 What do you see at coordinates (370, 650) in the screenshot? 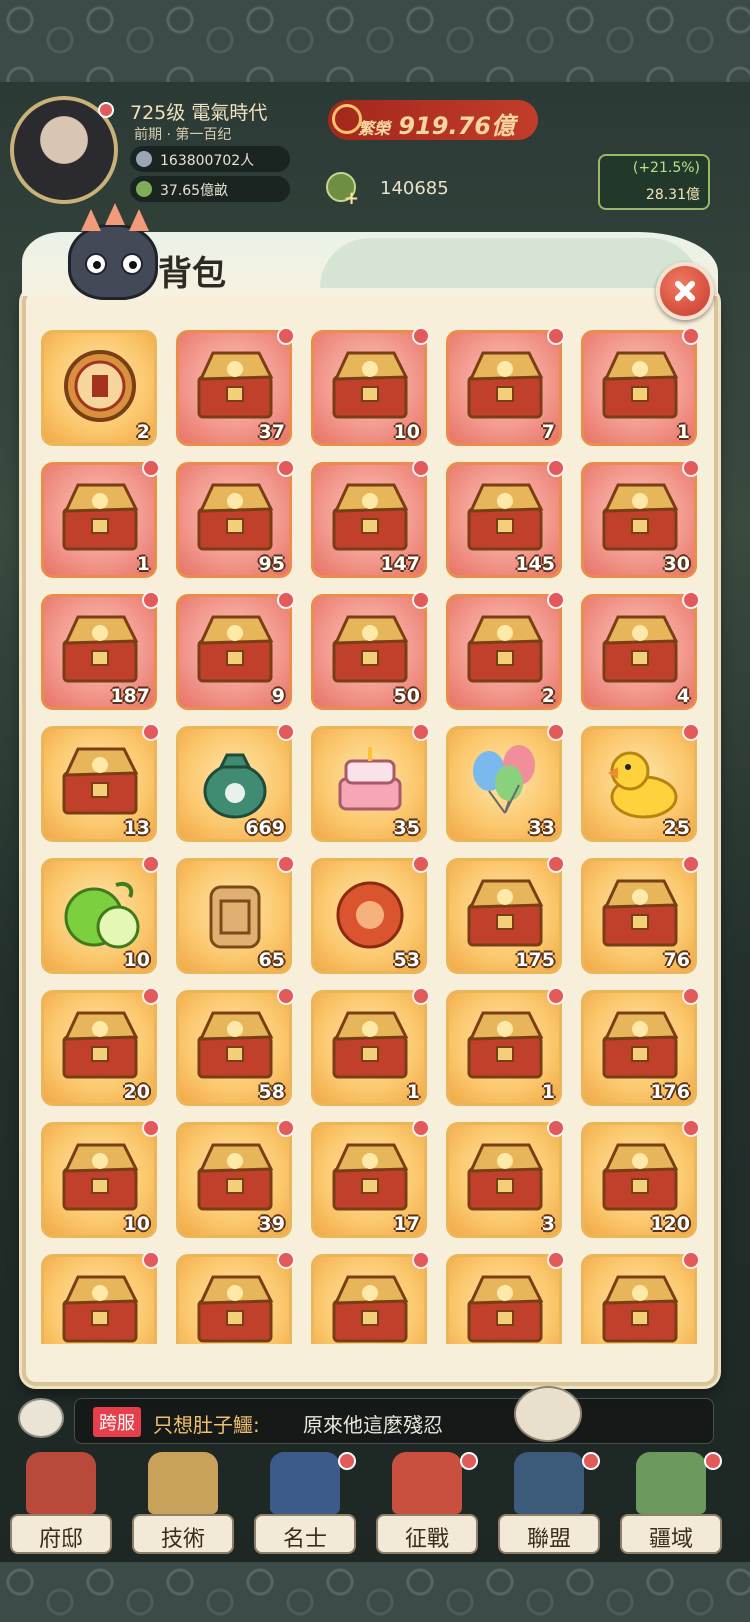
I see `bag-item-slot: 50` at bounding box center [370, 650].